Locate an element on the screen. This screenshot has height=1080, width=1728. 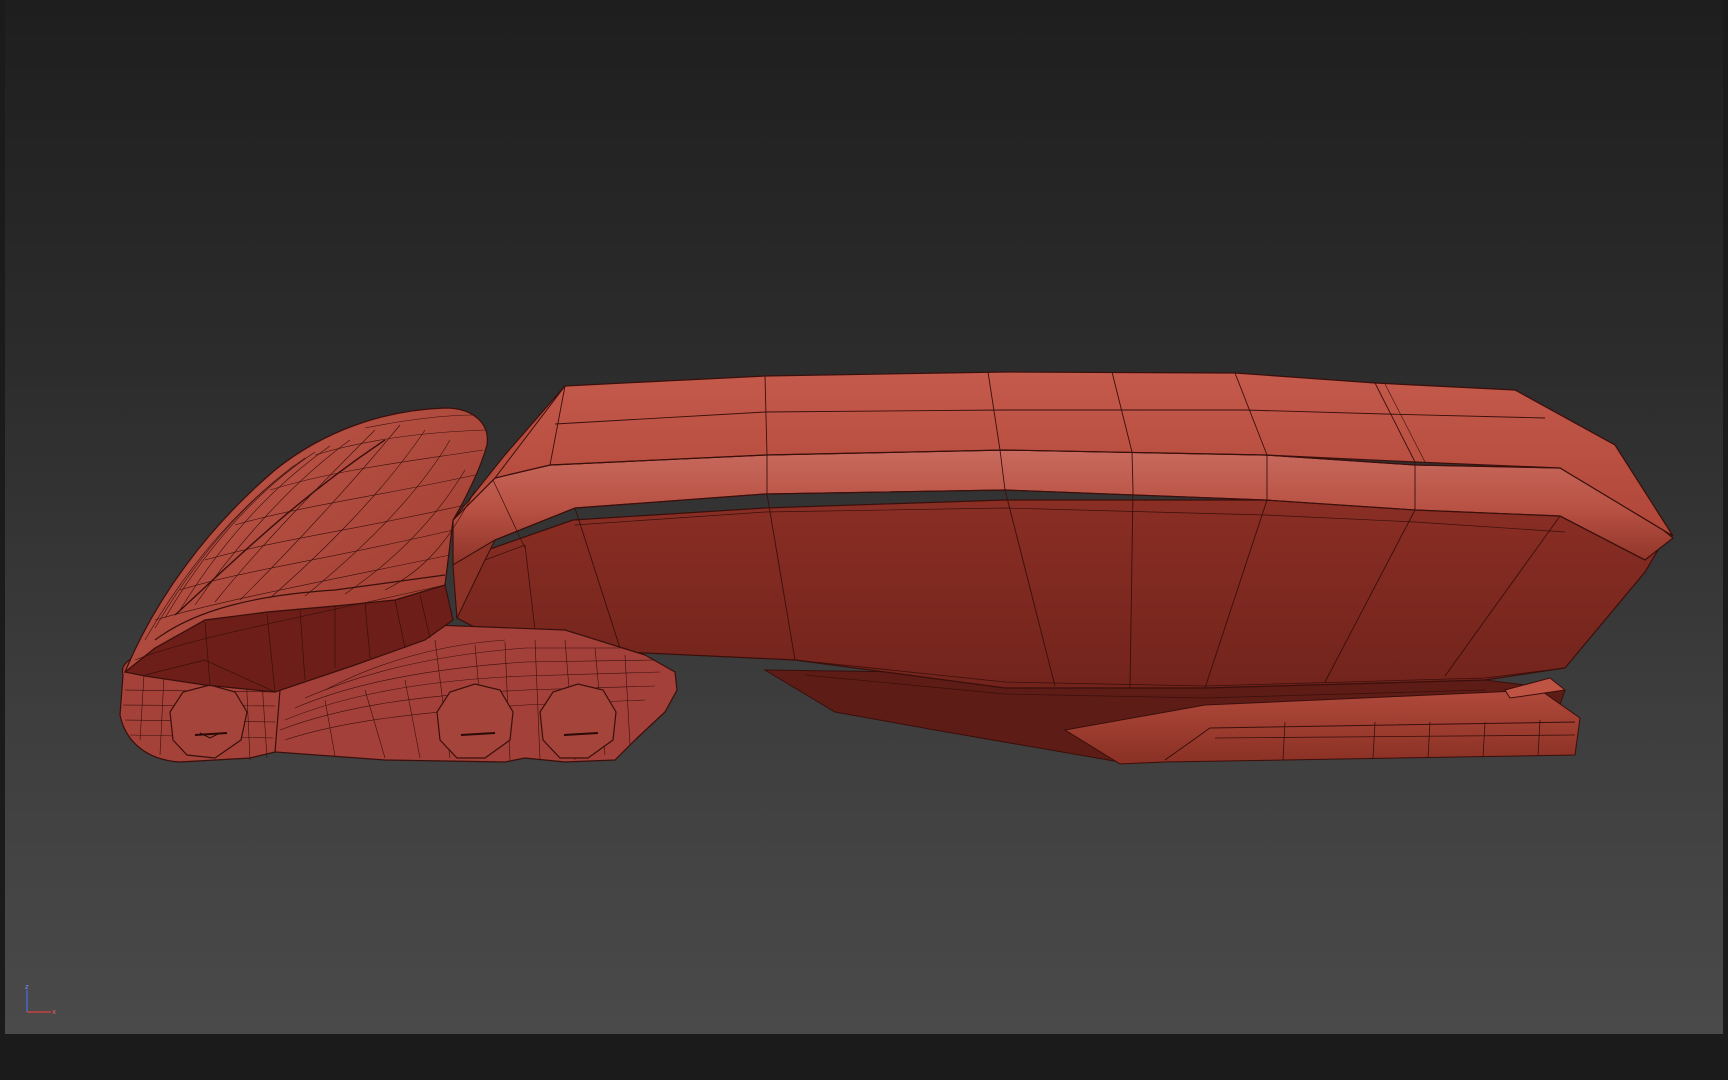
bottom-border is located at coordinates (864, 1057).